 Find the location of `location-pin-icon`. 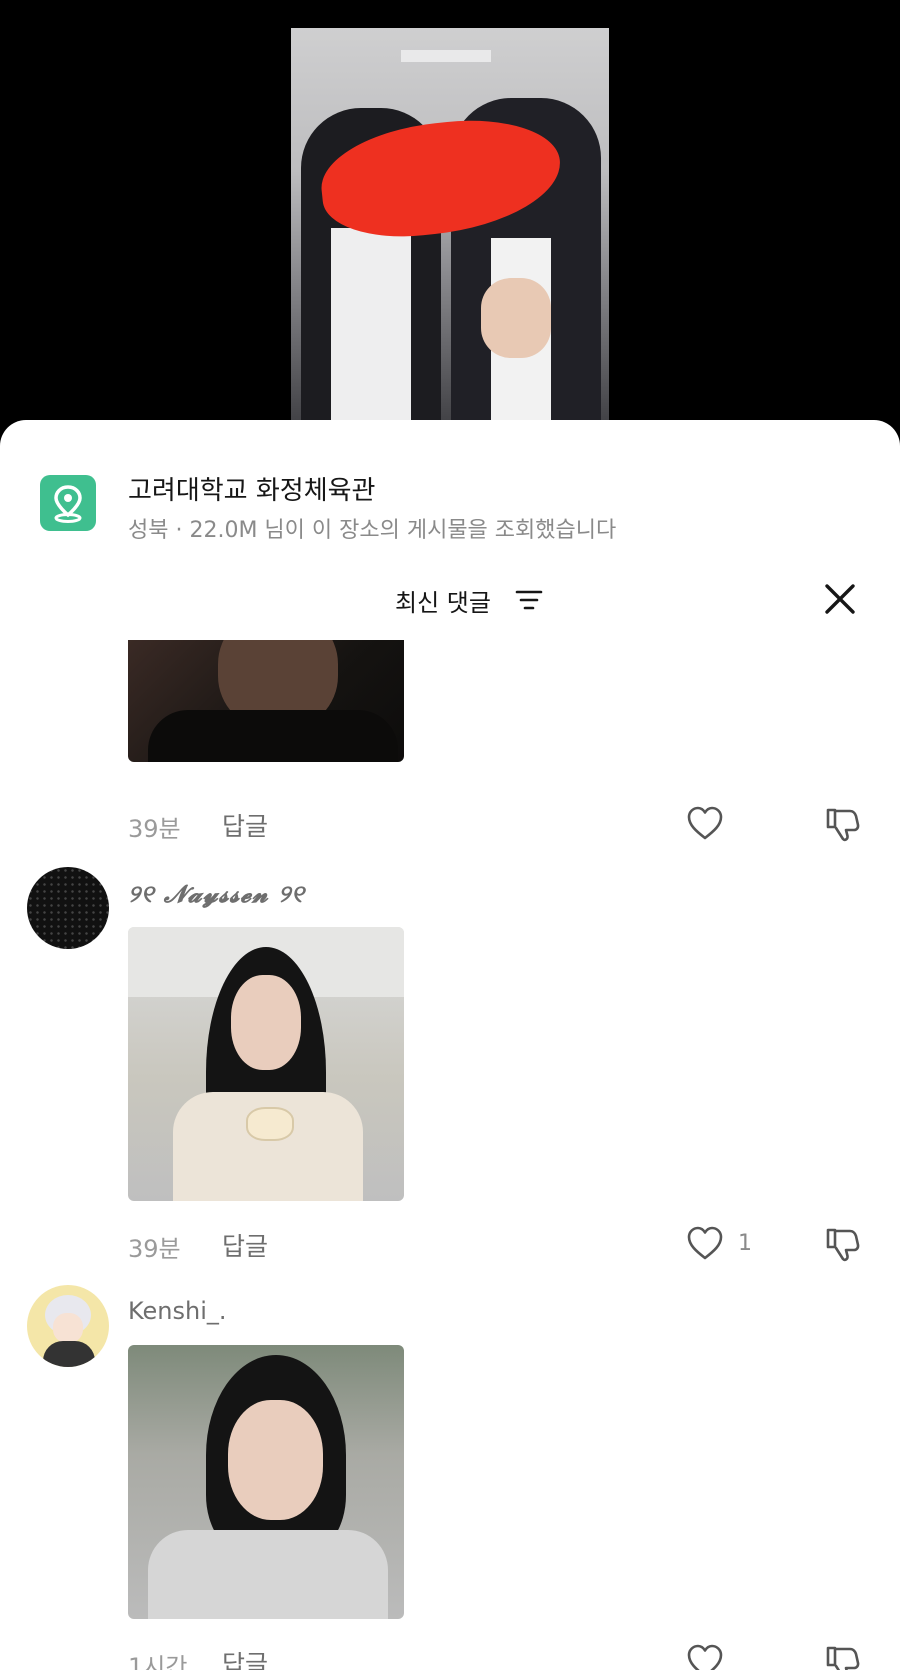

location-pin-icon is located at coordinates (68, 503).